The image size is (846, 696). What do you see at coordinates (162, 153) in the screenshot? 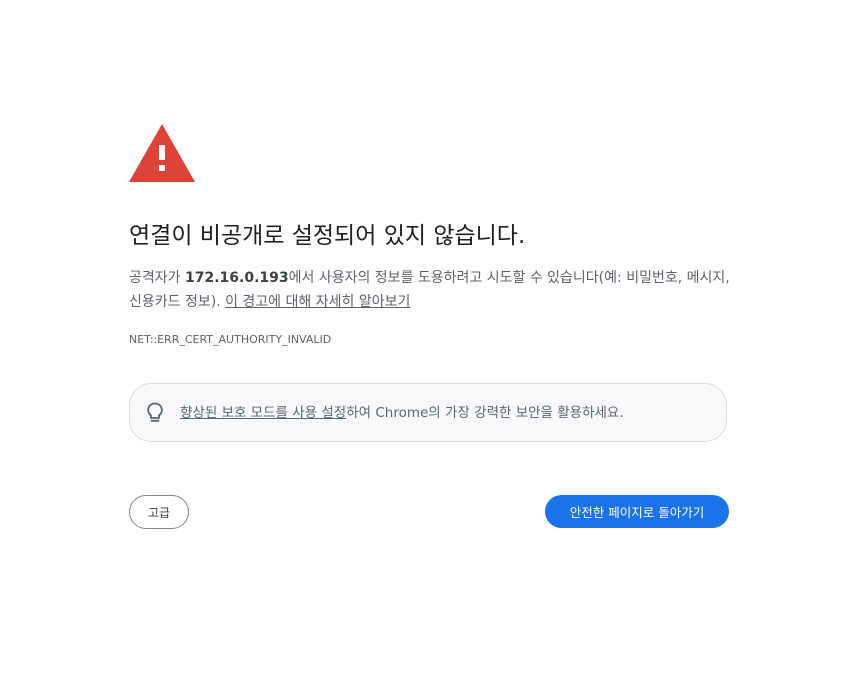
I see `warning-triangle-icon` at bounding box center [162, 153].